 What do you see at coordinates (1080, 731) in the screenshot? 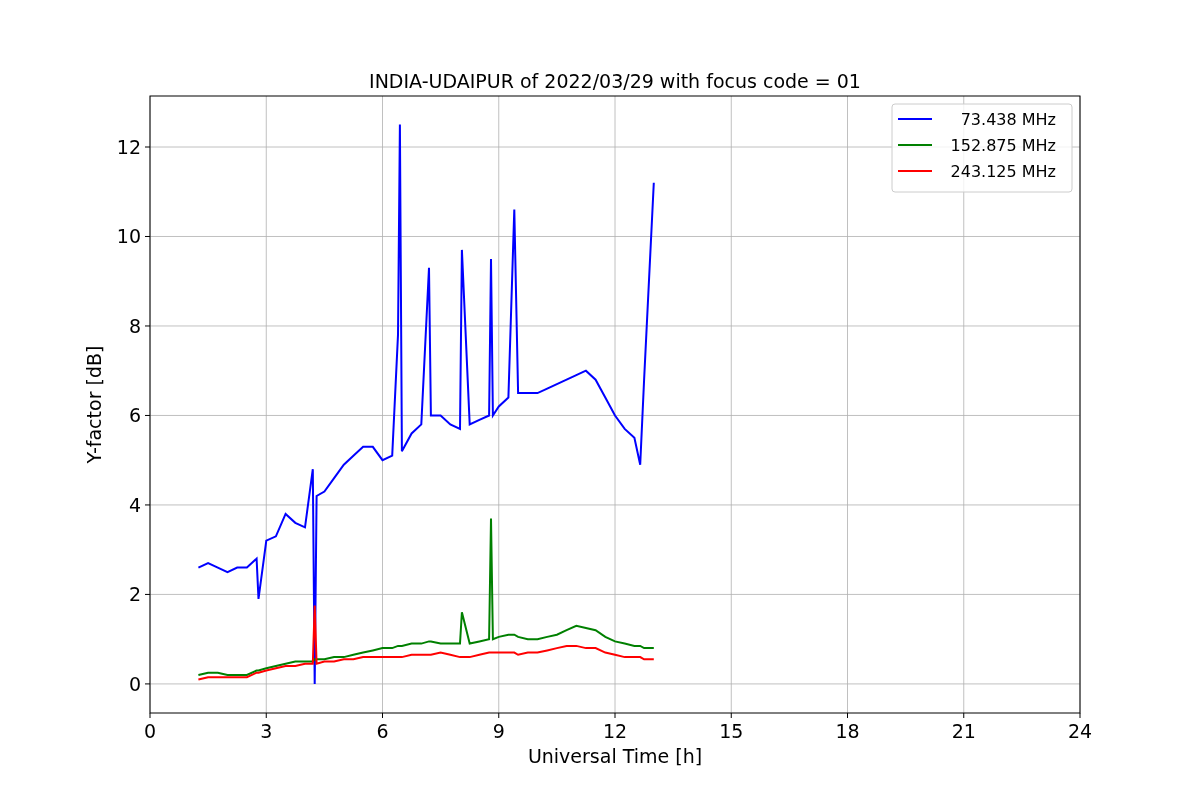
I see `x-tick-label: 24` at bounding box center [1080, 731].